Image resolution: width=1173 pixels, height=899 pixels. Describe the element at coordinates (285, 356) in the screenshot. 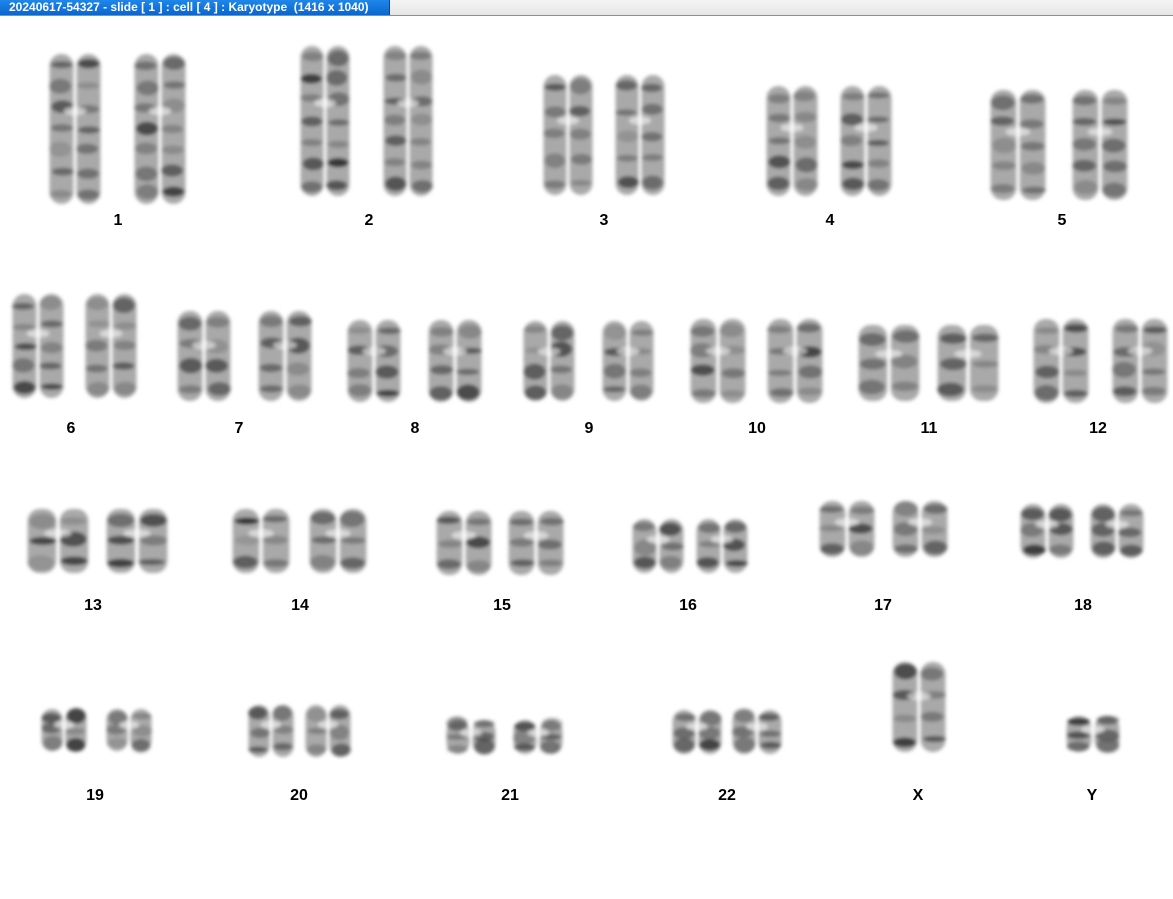

I see `chromosome-7-b` at that location.